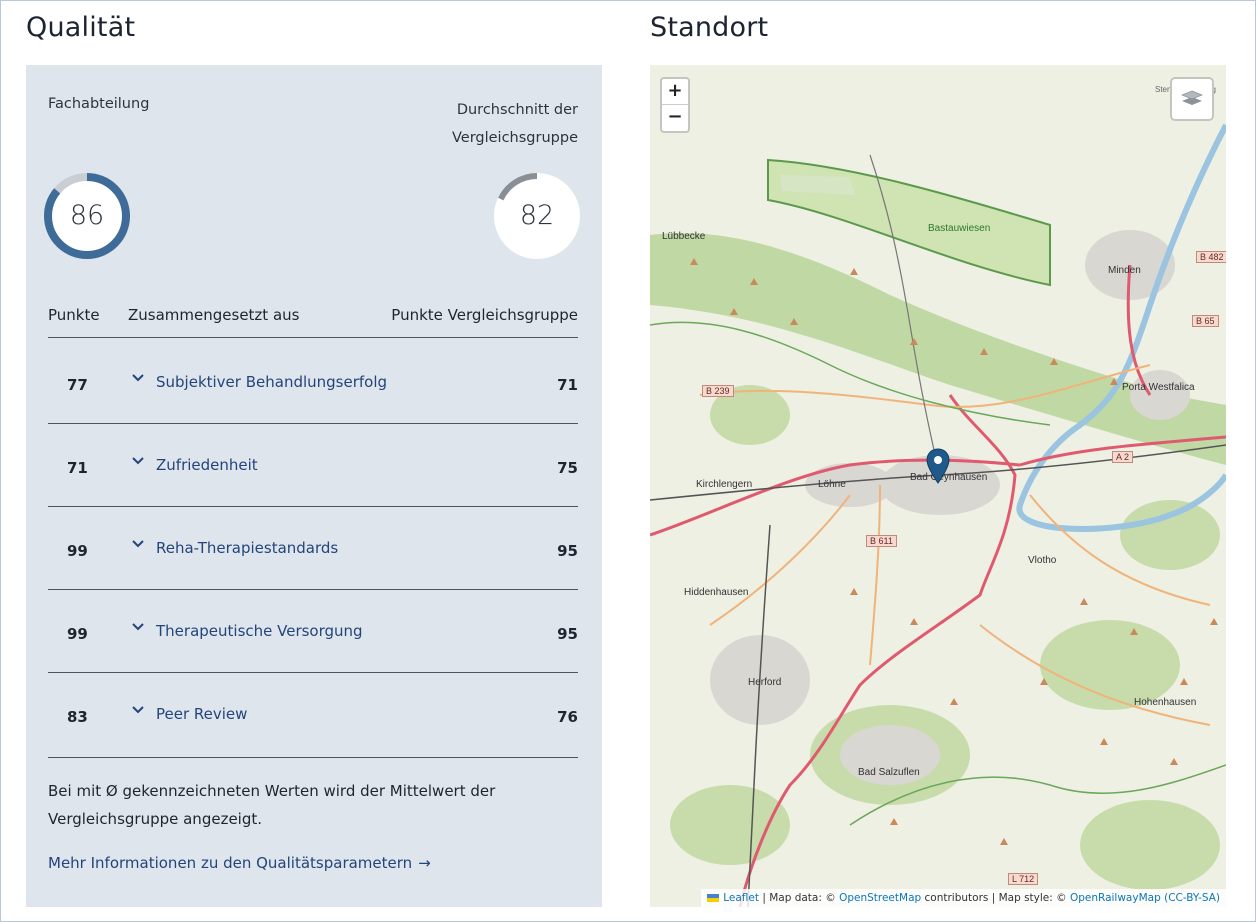 This screenshot has height=922, width=1256. I want to click on zoom-in-icon: +, so click(675, 92).